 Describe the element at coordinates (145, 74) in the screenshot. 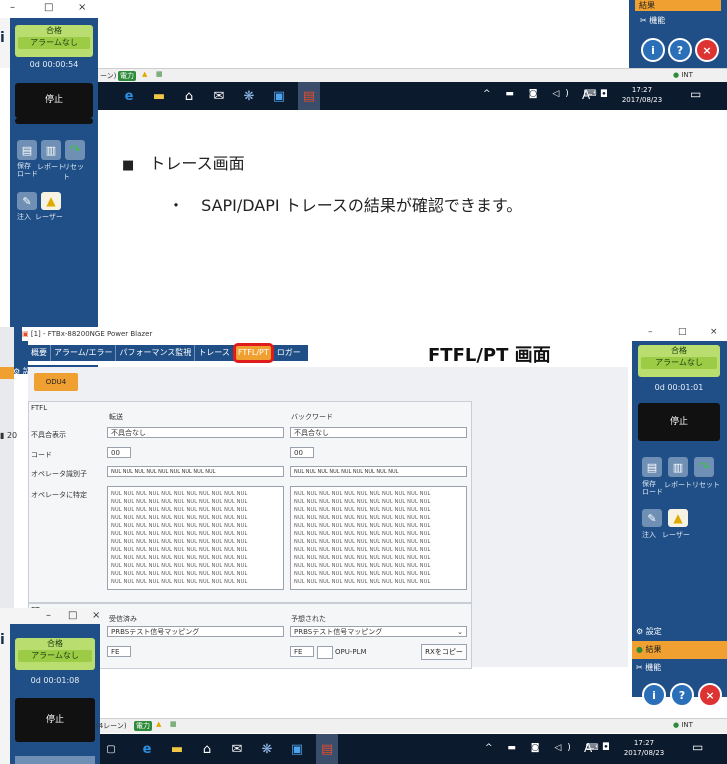

I see `warning-icon: ▲` at that location.